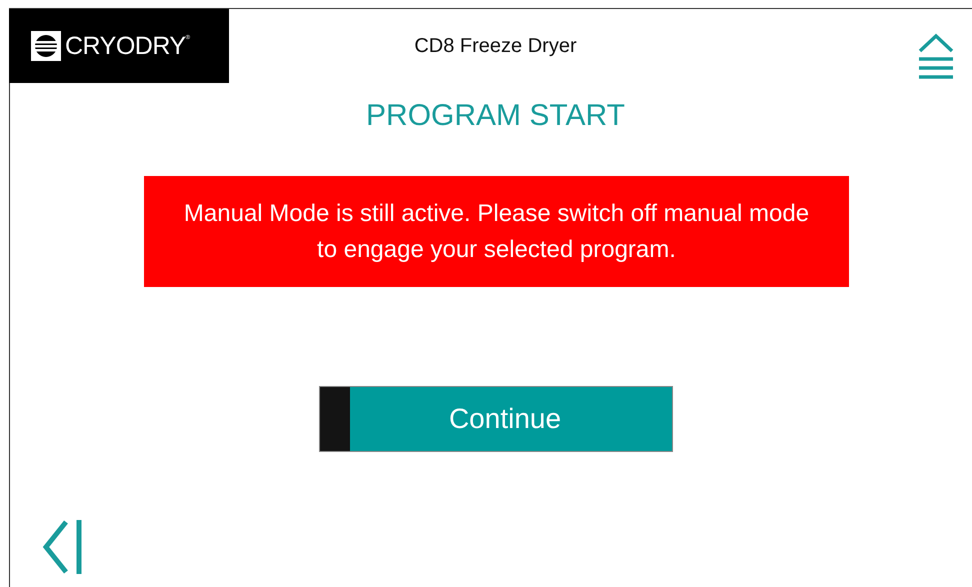  What do you see at coordinates (496, 419) in the screenshot?
I see `continue-button: Continue` at bounding box center [496, 419].